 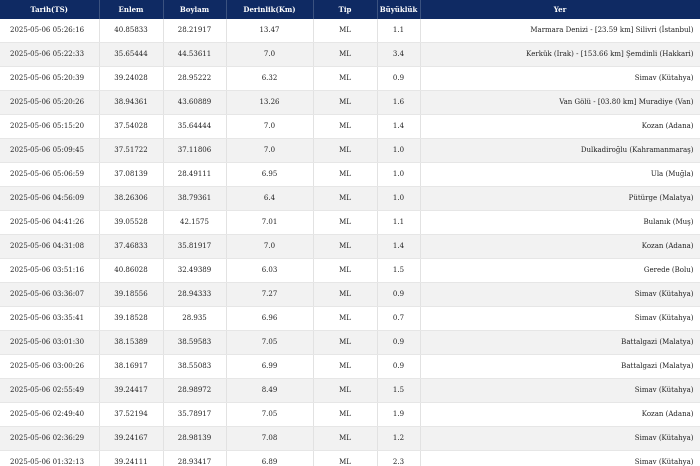 What do you see at coordinates (131, 318) in the screenshot?
I see `cell-latitude: 39.18528` at bounding box center [131, 318].